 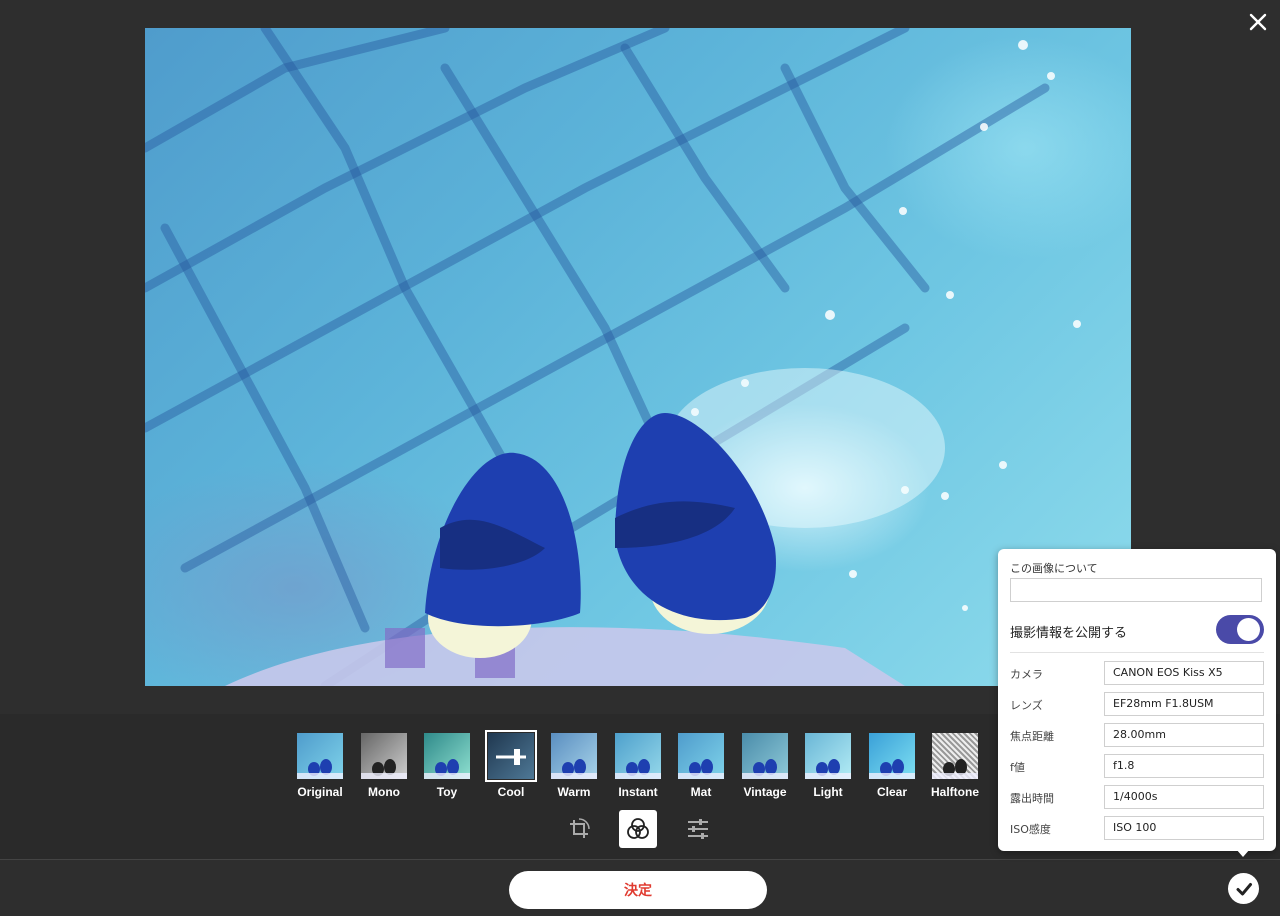 What do you see at coordinates (1248, 629) in the screenshot?
I see `toggle-knob` at bounding box center [1248, 629].